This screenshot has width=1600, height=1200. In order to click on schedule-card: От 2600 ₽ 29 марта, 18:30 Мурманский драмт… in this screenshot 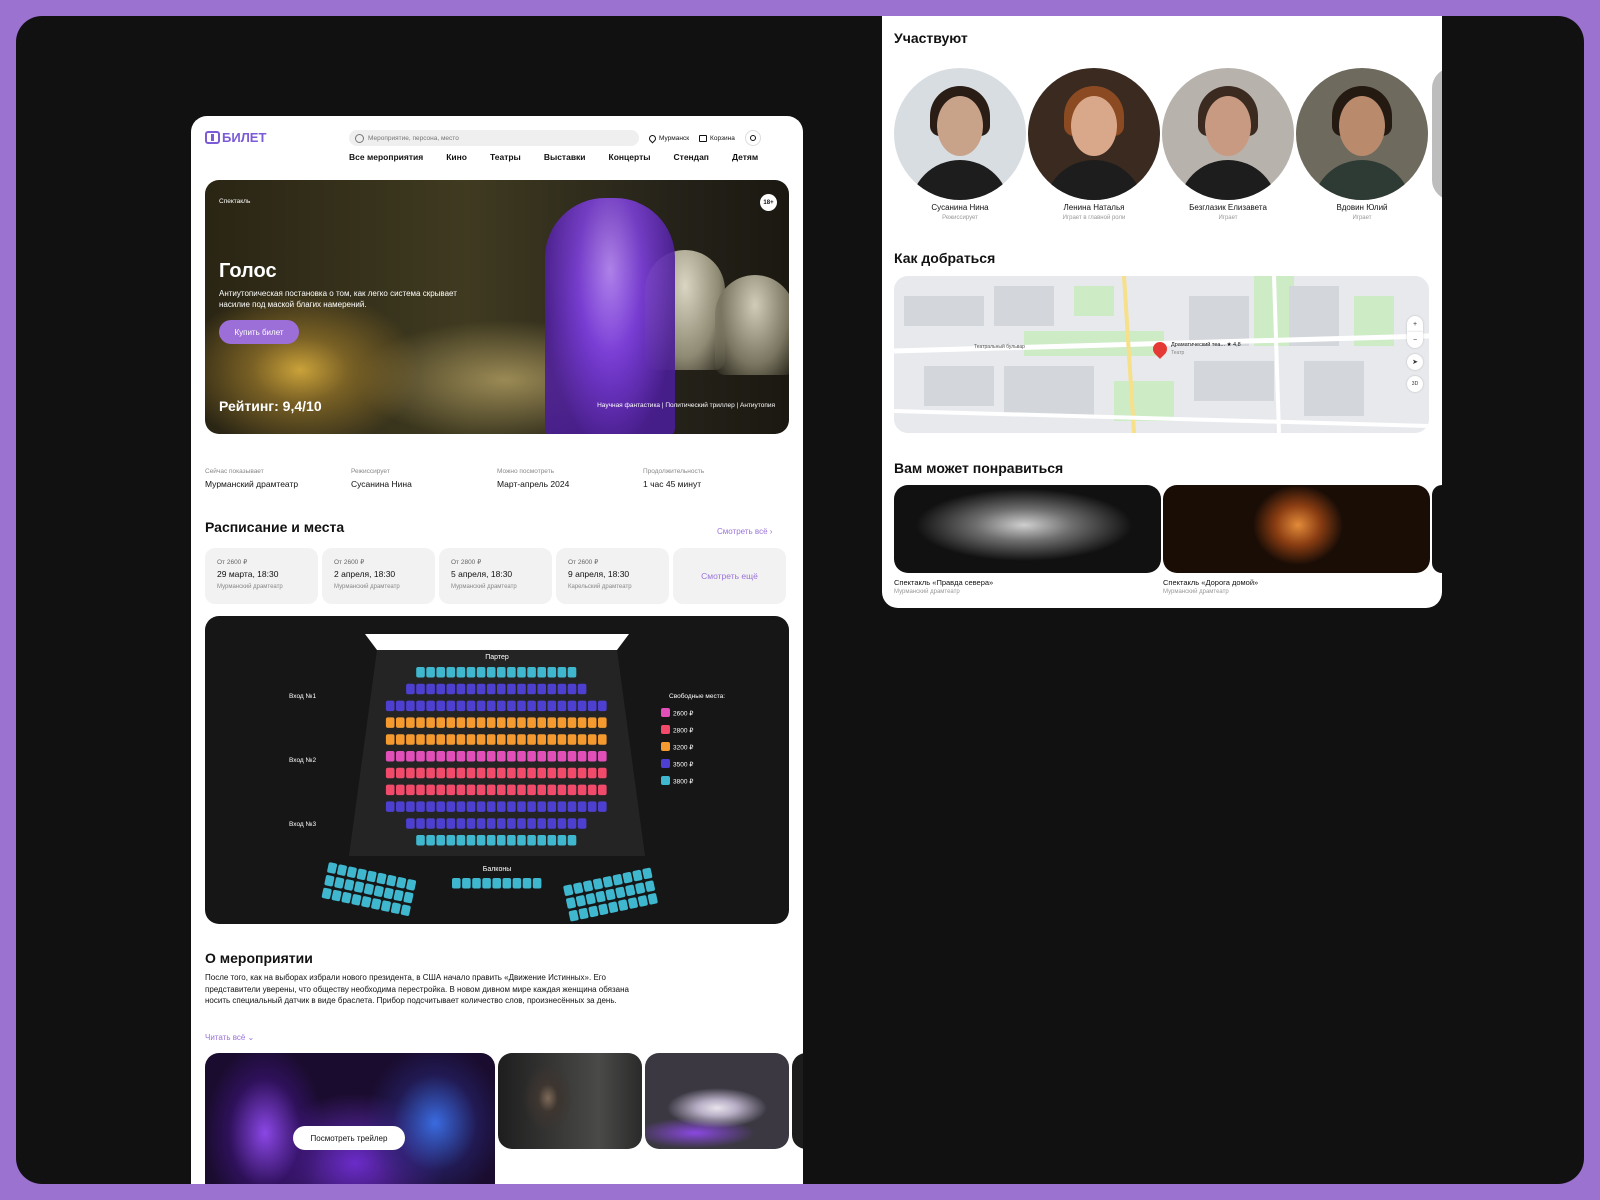, I will do `click(261, 576)`.